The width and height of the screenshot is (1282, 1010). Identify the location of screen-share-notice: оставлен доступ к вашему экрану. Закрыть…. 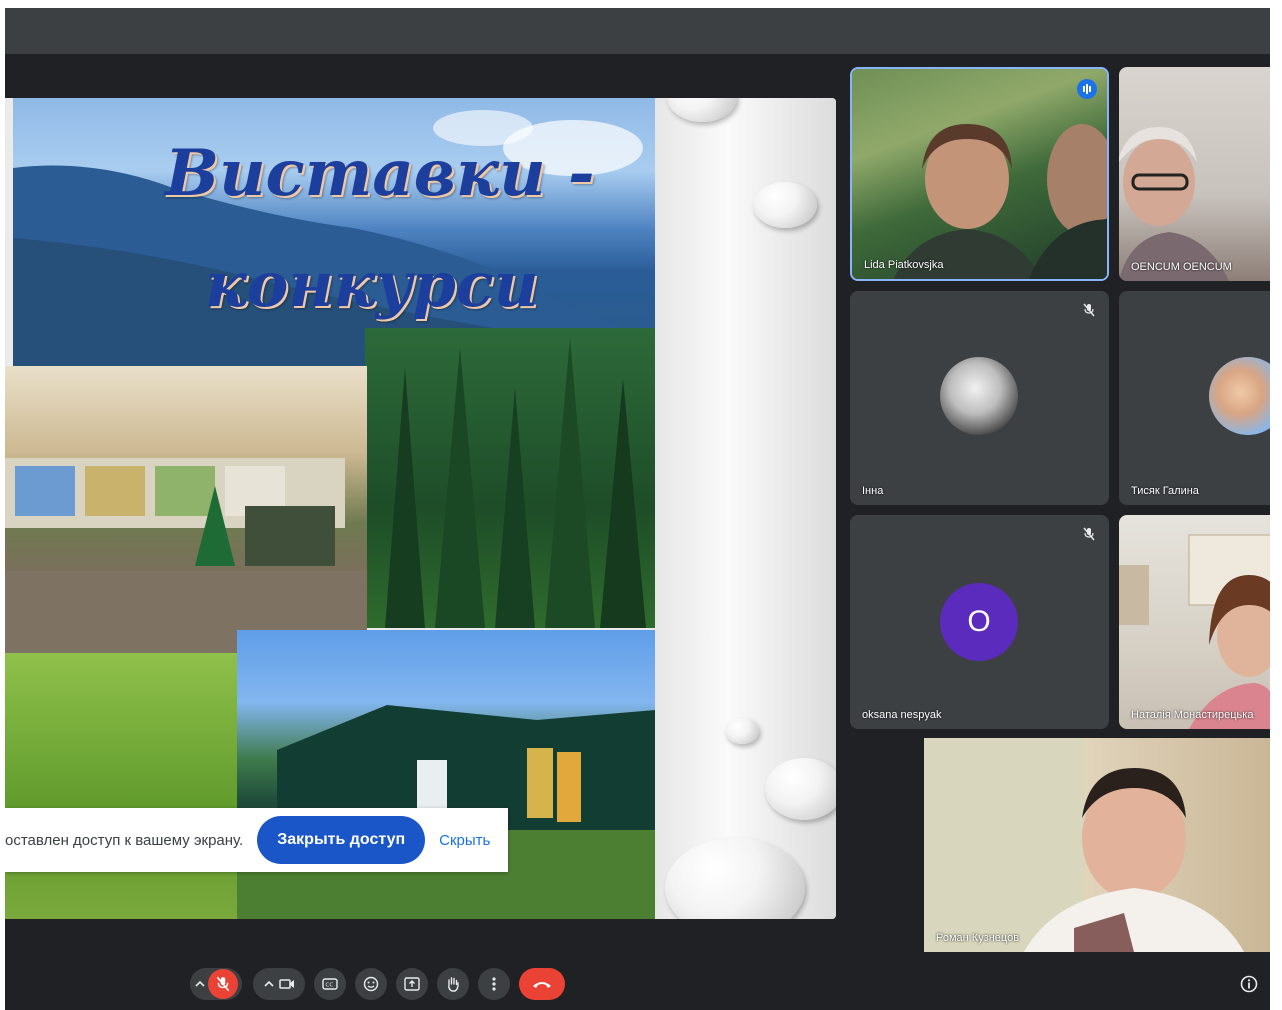
(256, 840).